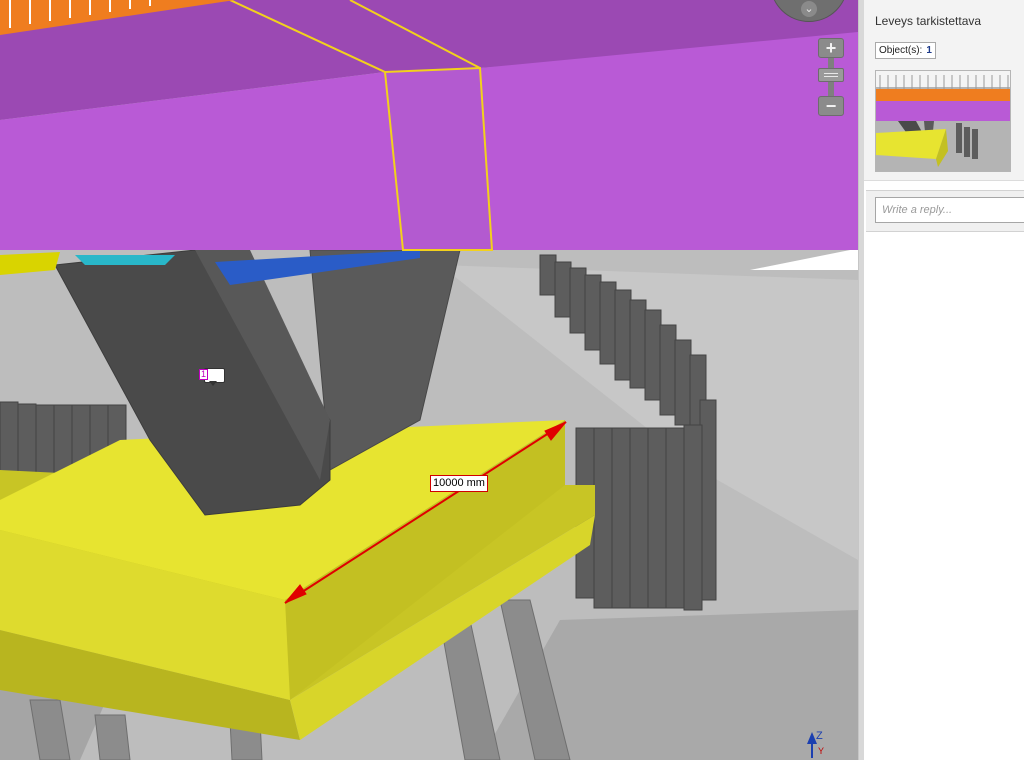  I want to click on axis-z-label: Z, so click(819, 736).